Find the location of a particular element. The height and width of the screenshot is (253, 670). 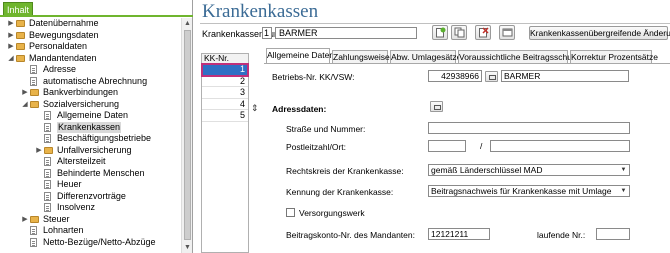

tree-item: ◢ Sozialversicherung is located at coordinates (90, 105).